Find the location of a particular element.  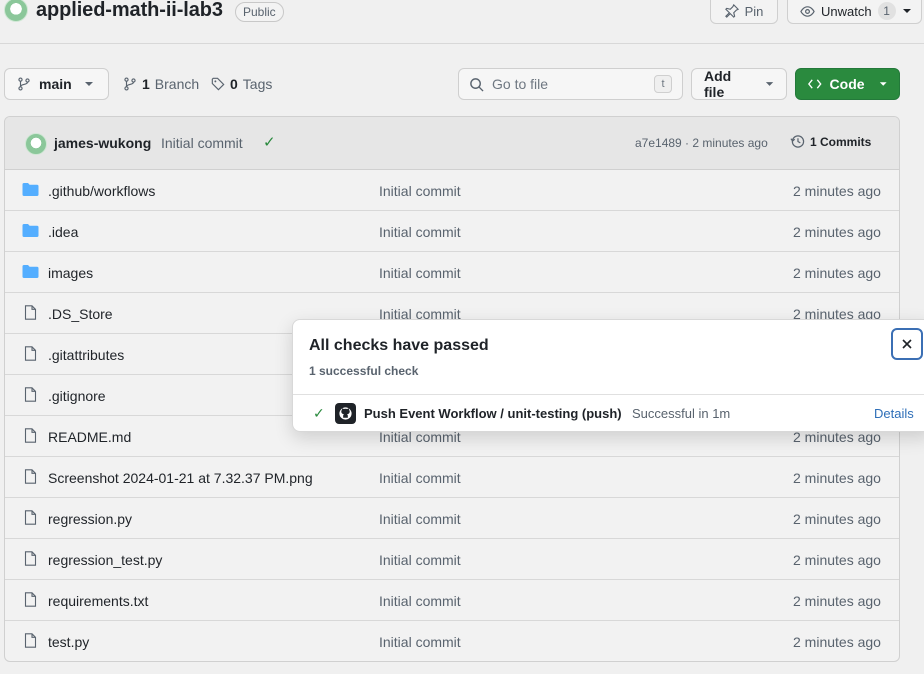

branches-label: Branch is located at coordinates (177, 84).